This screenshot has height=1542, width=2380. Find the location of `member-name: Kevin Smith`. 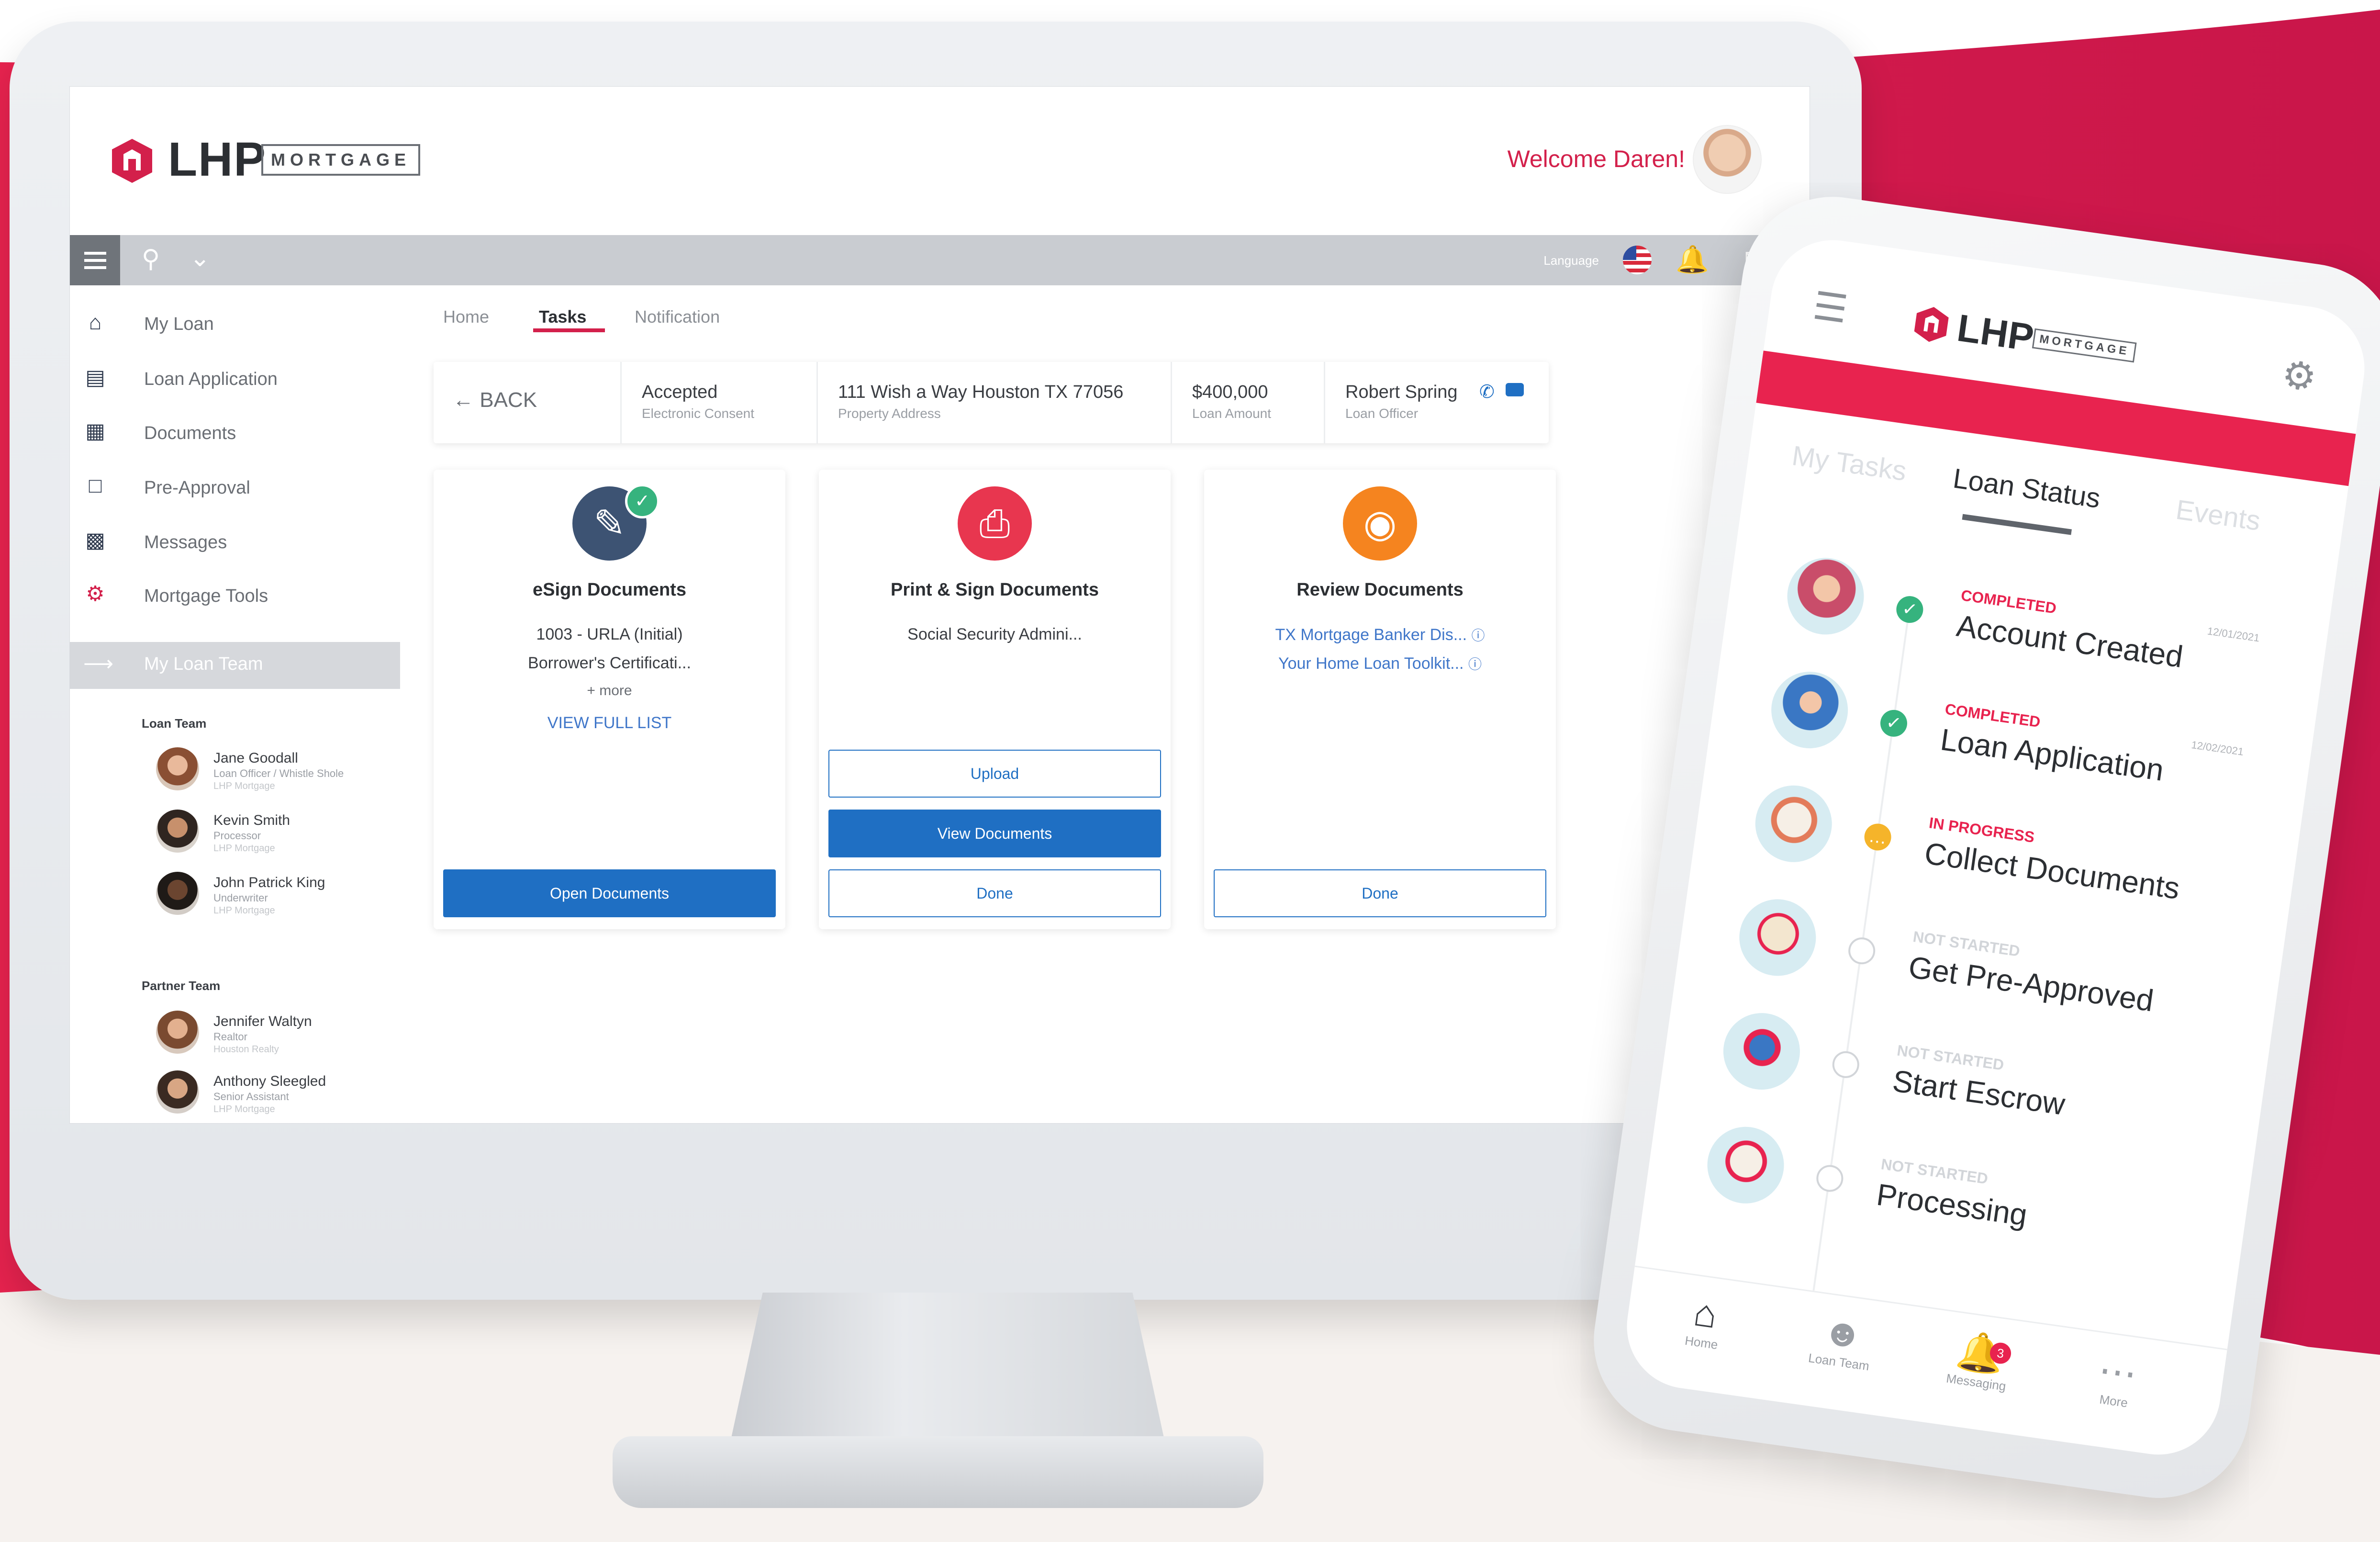

member-name: Kevin Smith is located at coordinates (252, 820).